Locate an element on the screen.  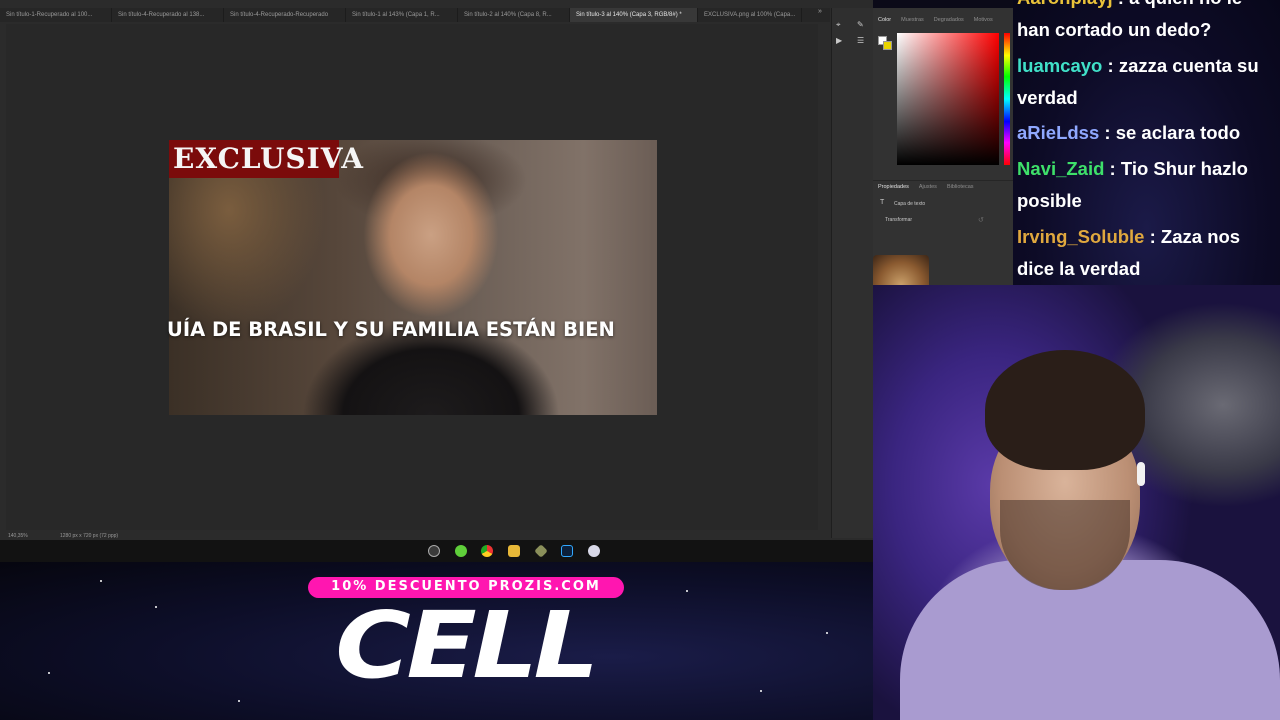
tab-patterns: Motivos is located at coordinates (983, 20).